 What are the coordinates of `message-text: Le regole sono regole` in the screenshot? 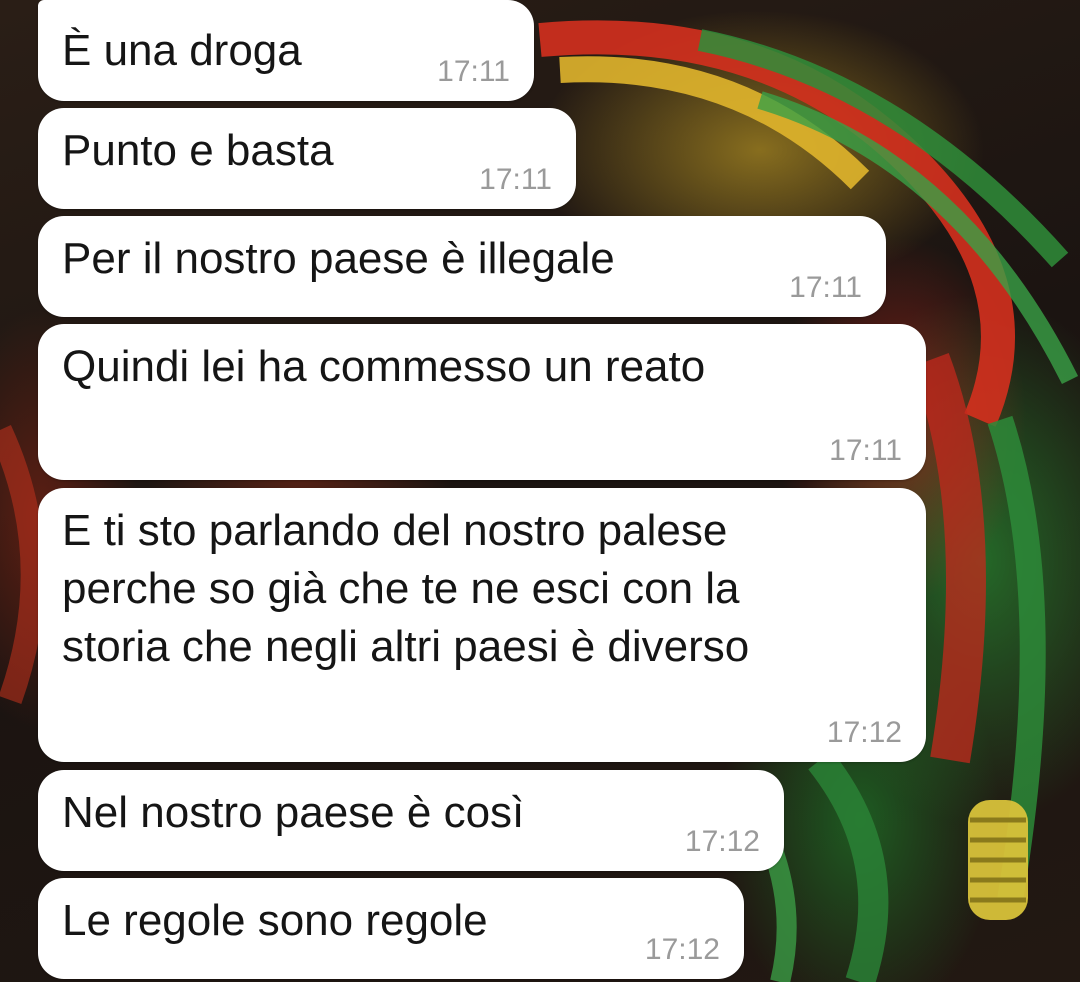 It's located at (275, 920).